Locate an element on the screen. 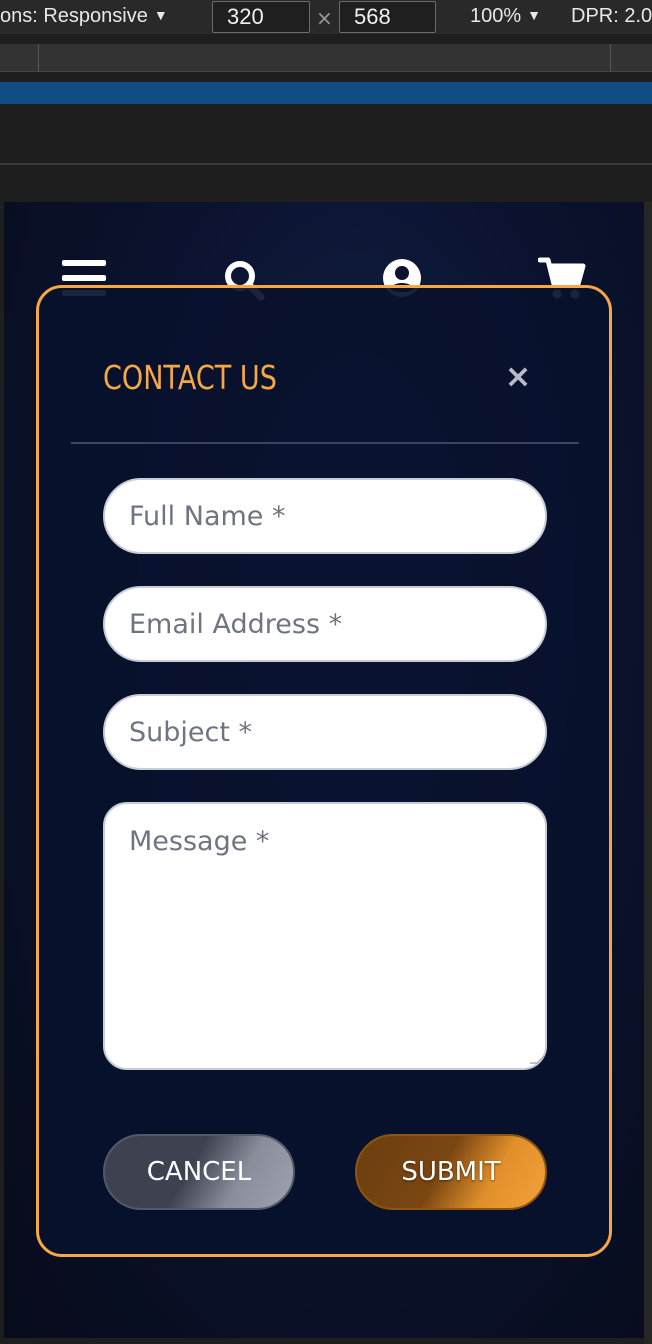  full-name-input is located at coordinates (325, 516).